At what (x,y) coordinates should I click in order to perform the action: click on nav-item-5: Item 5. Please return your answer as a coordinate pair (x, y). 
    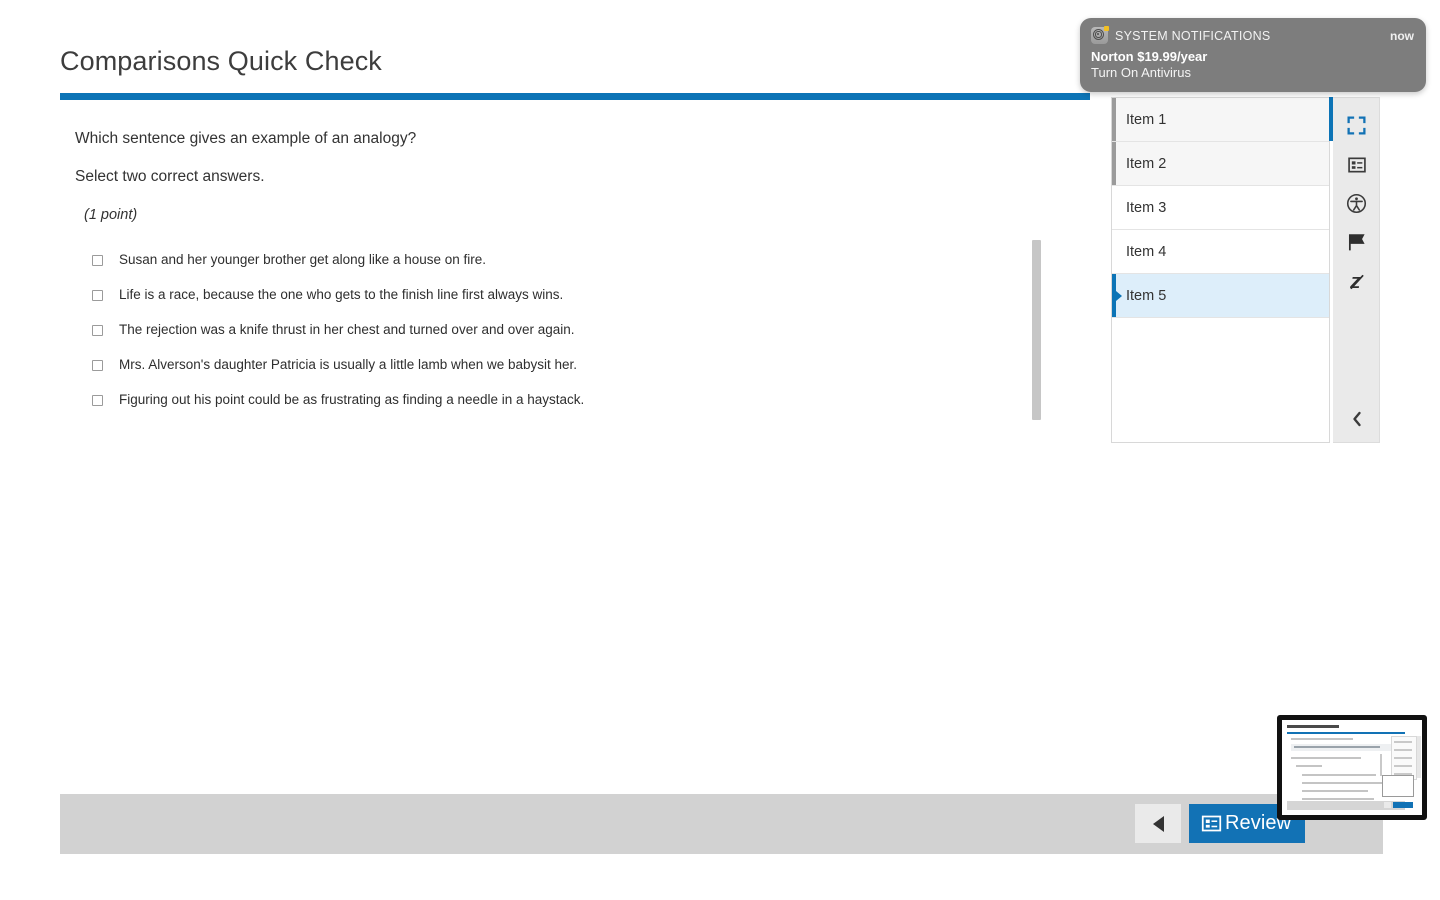
    Looking at the image, I should click on (1220, 296).